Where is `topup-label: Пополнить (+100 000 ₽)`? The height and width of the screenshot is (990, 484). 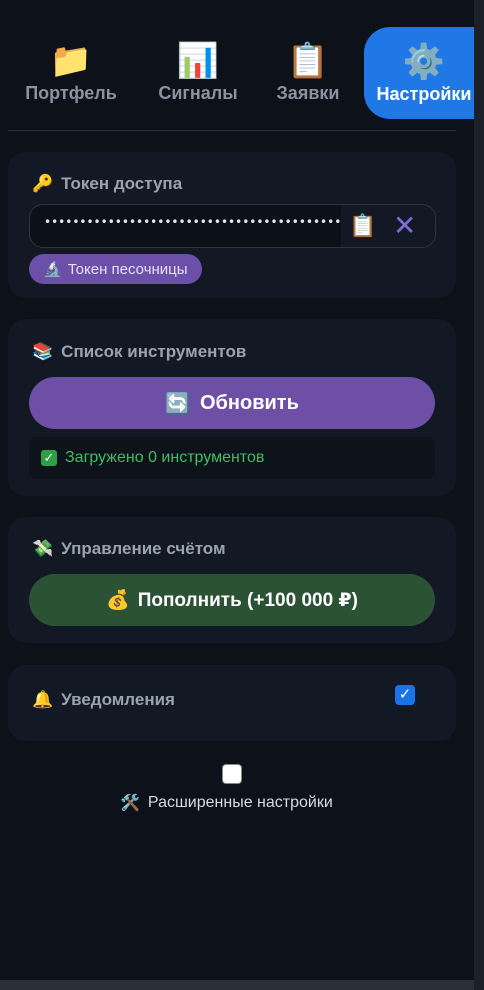 topup-label: Пополнить (+100 000 ₽) is located at coordinates (247, 600).